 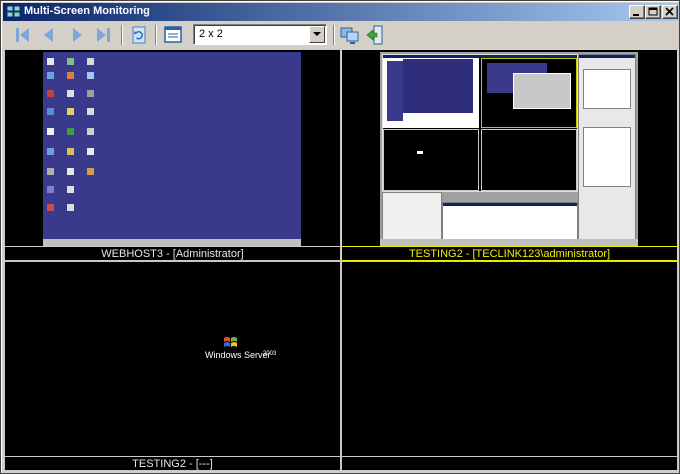 What do you see at coordinates (238, 355) in the screenshot?
I see `splash-brand: Windows Server` at bounding box center [238, 355].